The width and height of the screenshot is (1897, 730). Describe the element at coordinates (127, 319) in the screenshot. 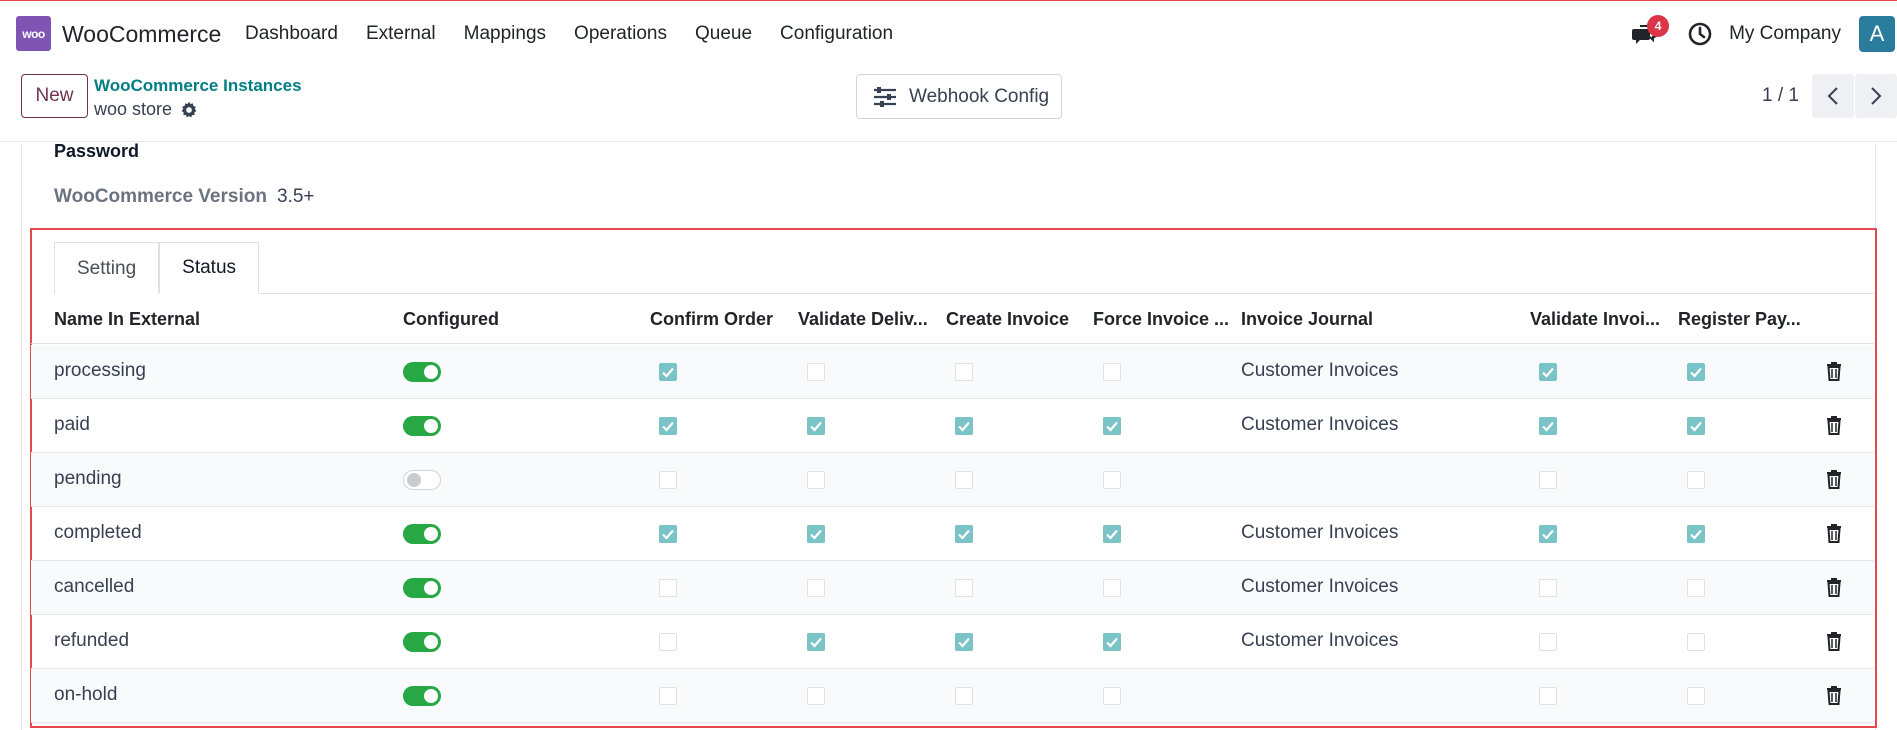

I see `column-name-in-external: Name In External` at that location.